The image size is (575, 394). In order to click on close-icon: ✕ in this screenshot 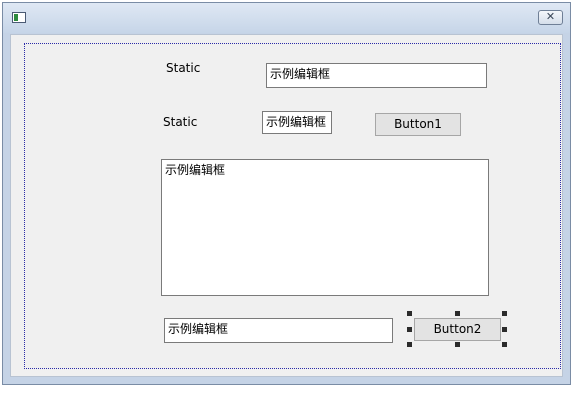, I will do `click(550, 16)`.